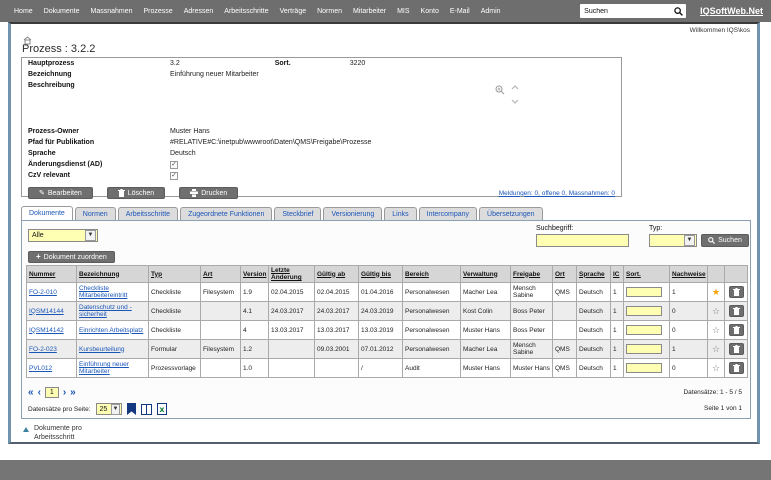 Image resolution: width=771 pixels, height=480 pixels. What do you see at coordinates (293, 11) in the screenshot?
I see `nav-item-vertr-ge: Verträge` at bounding box center [293, 11].